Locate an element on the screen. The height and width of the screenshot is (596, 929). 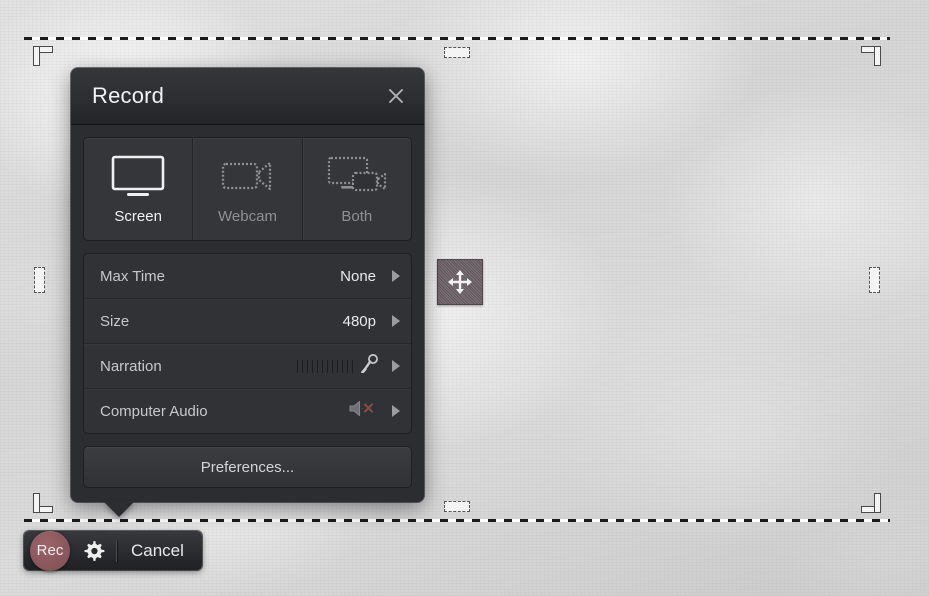
narration-indicators is located at coordinates (337, 366).